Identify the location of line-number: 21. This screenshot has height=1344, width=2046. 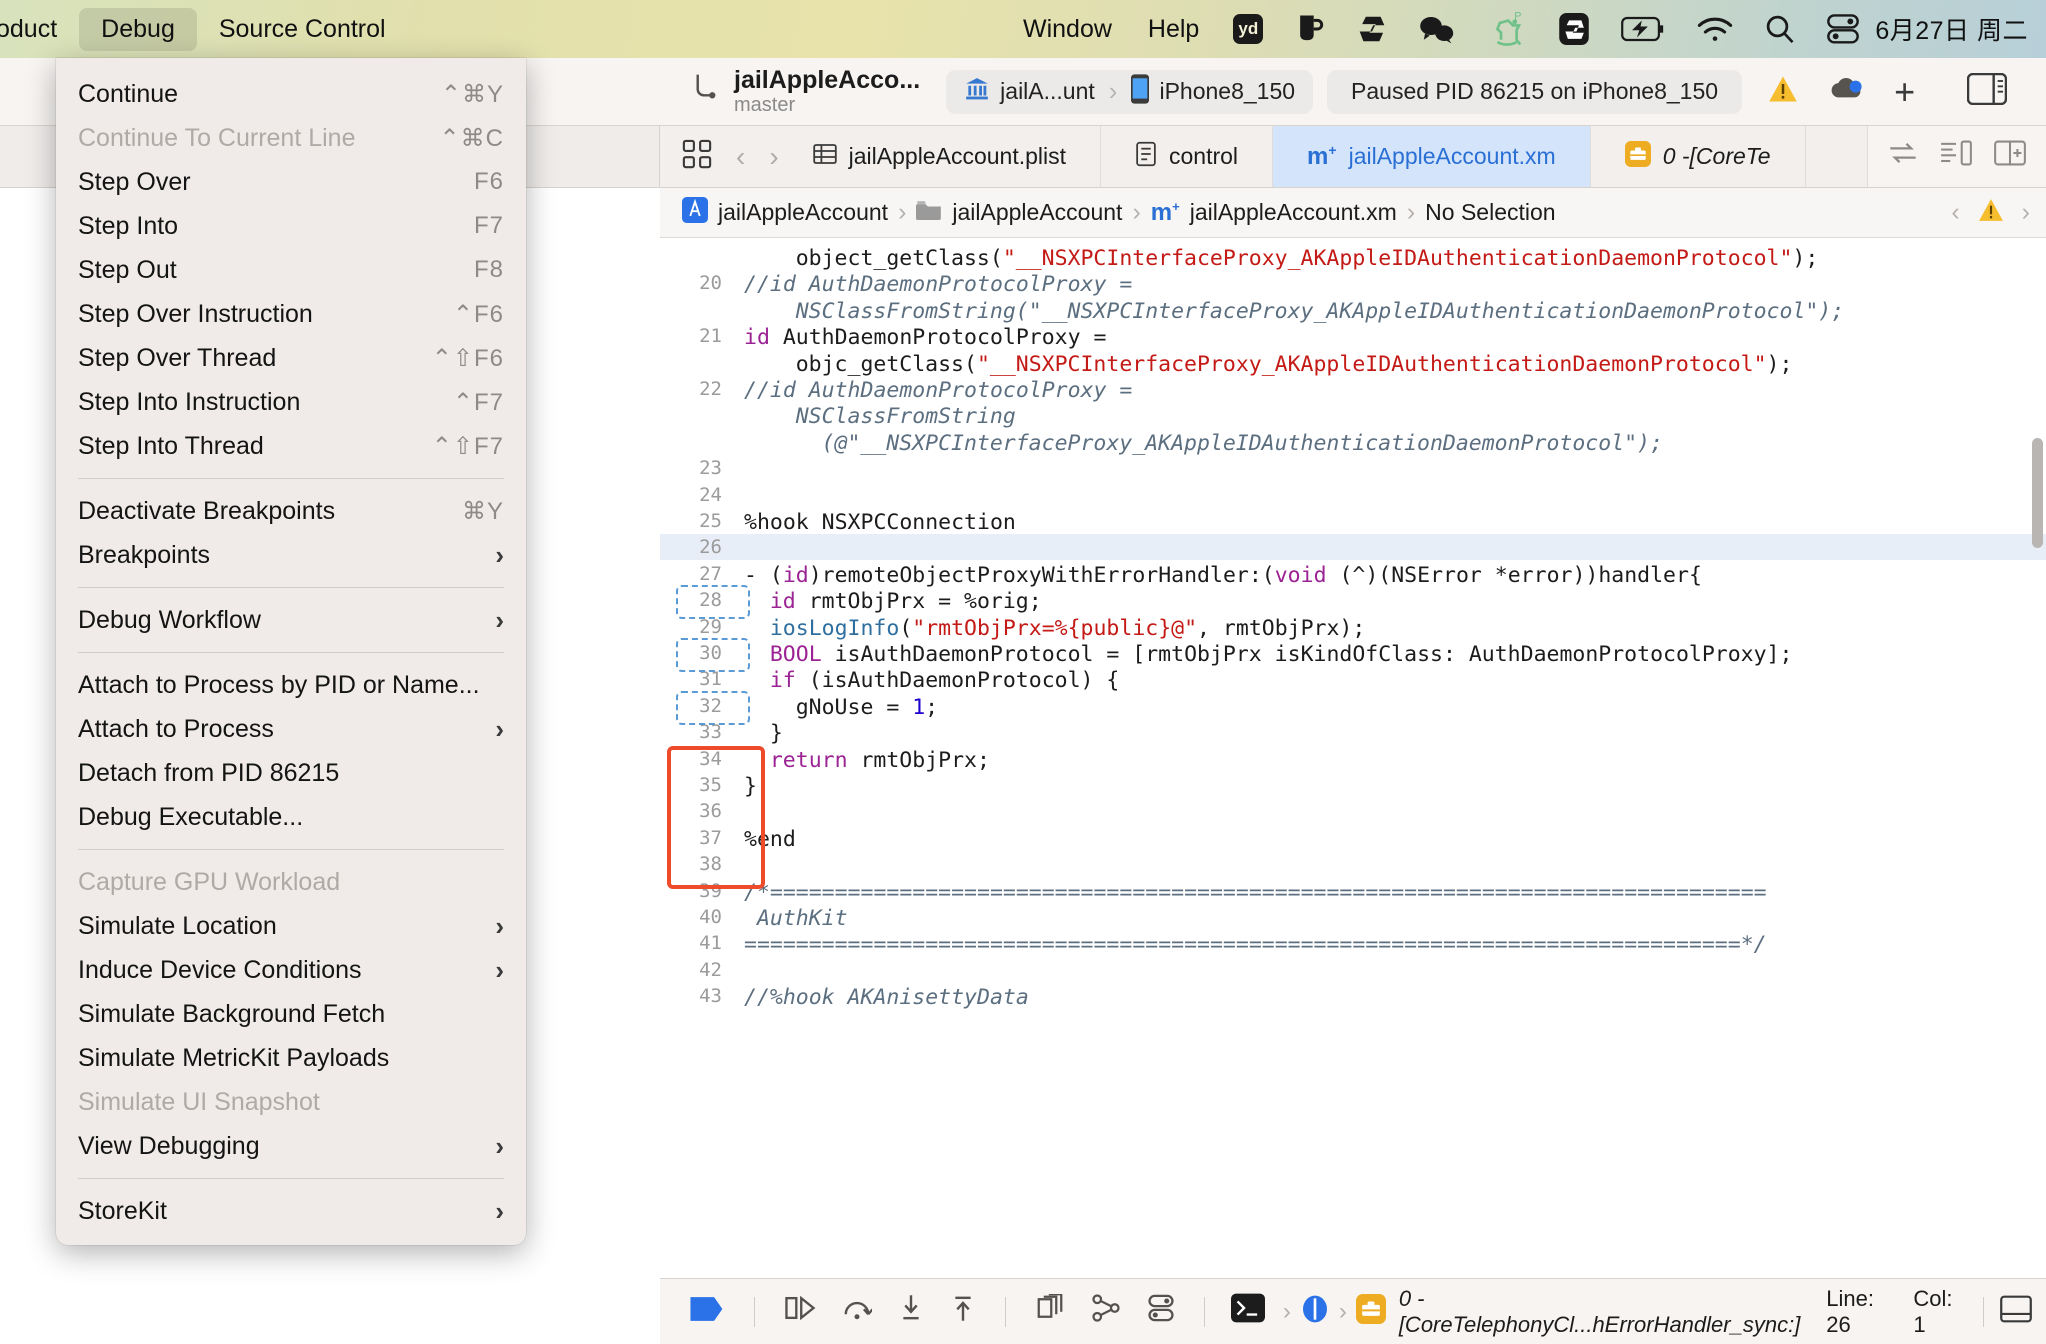
(691, 336).